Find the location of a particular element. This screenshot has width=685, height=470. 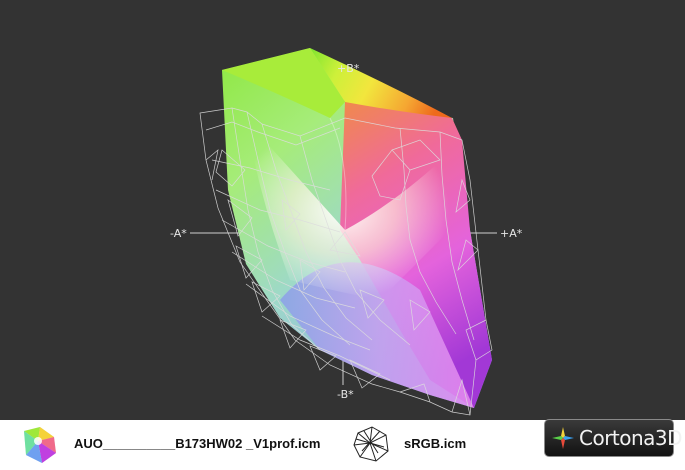

legend-label-display-profile: AUO__________B173HW02 _V1prof.icm is located at coordinates (197, 443).